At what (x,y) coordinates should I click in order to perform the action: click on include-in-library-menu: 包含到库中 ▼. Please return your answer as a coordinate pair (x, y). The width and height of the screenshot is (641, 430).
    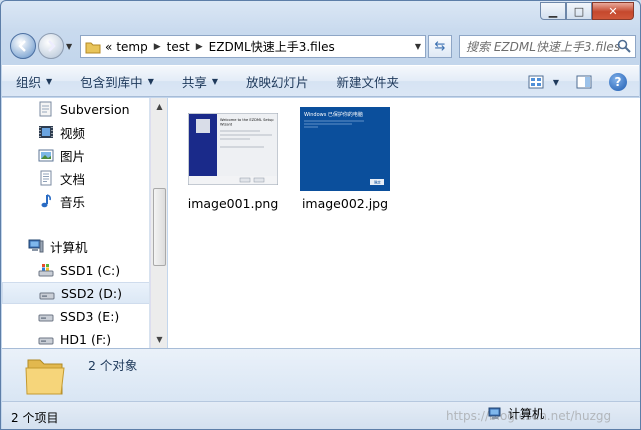
    Looking at the image, I should click on (117, 81).